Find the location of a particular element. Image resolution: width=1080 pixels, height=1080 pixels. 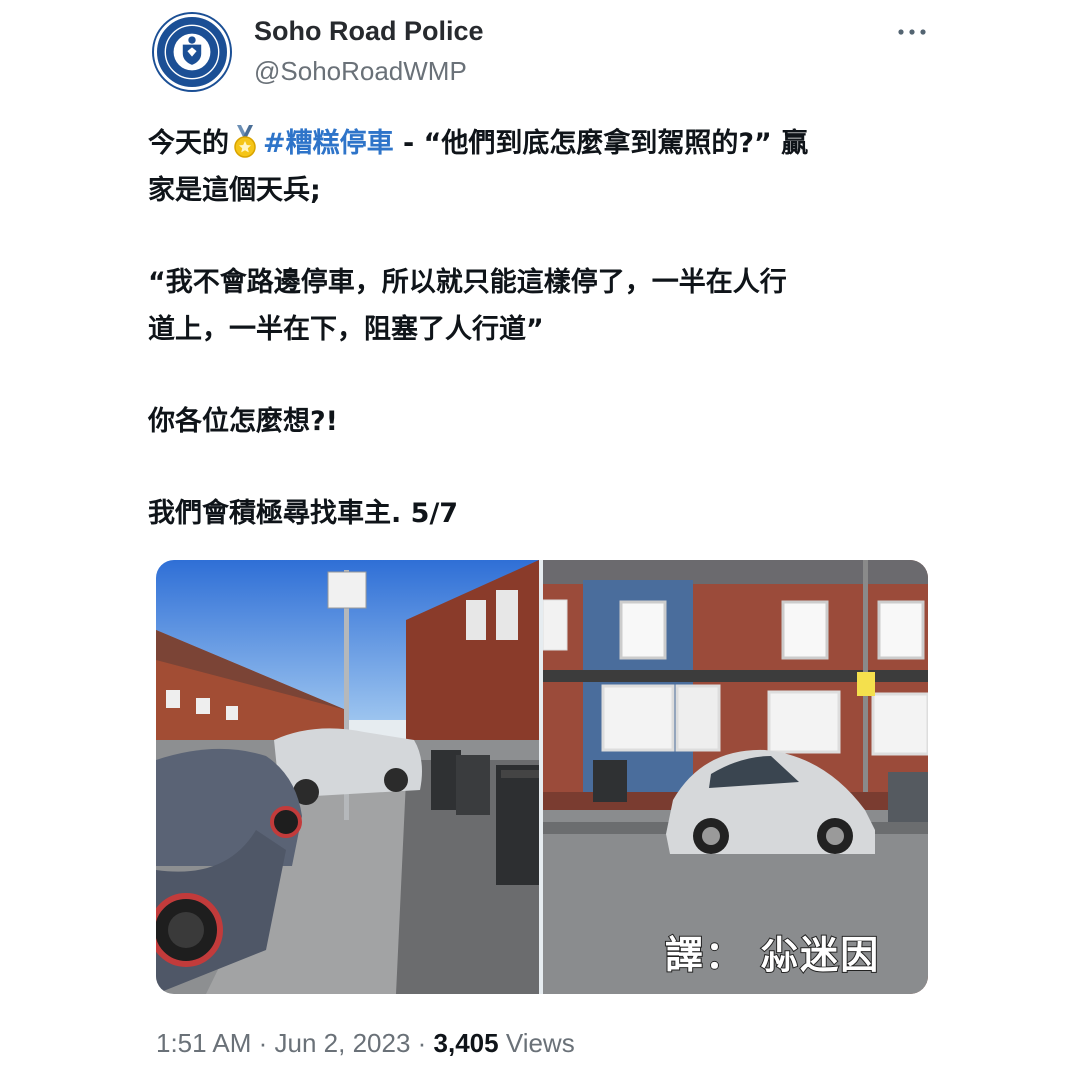

tweet-date: Jun 2, 2023 is located at coordinates (343, 1043).